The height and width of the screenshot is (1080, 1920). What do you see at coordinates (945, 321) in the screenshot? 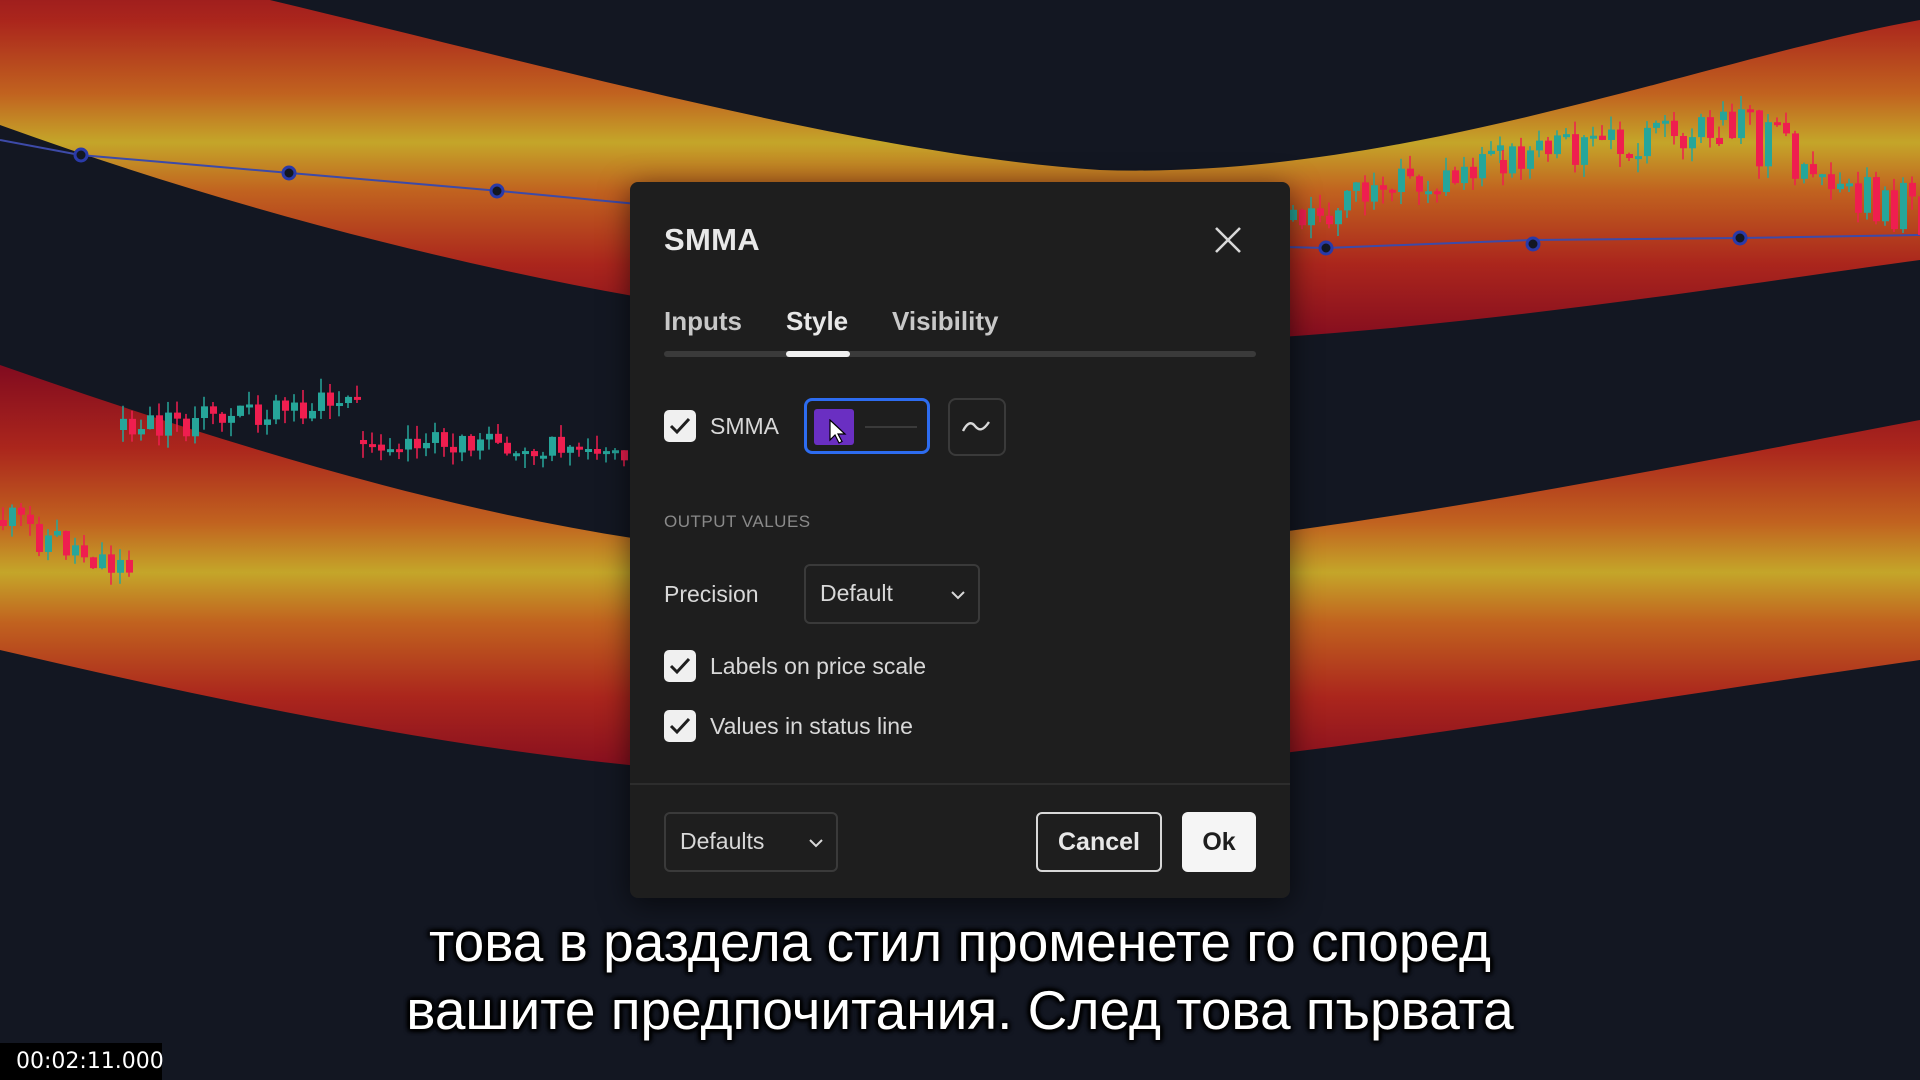
I see `tab-visibility: Visibility` at bounding box center [945, 321].